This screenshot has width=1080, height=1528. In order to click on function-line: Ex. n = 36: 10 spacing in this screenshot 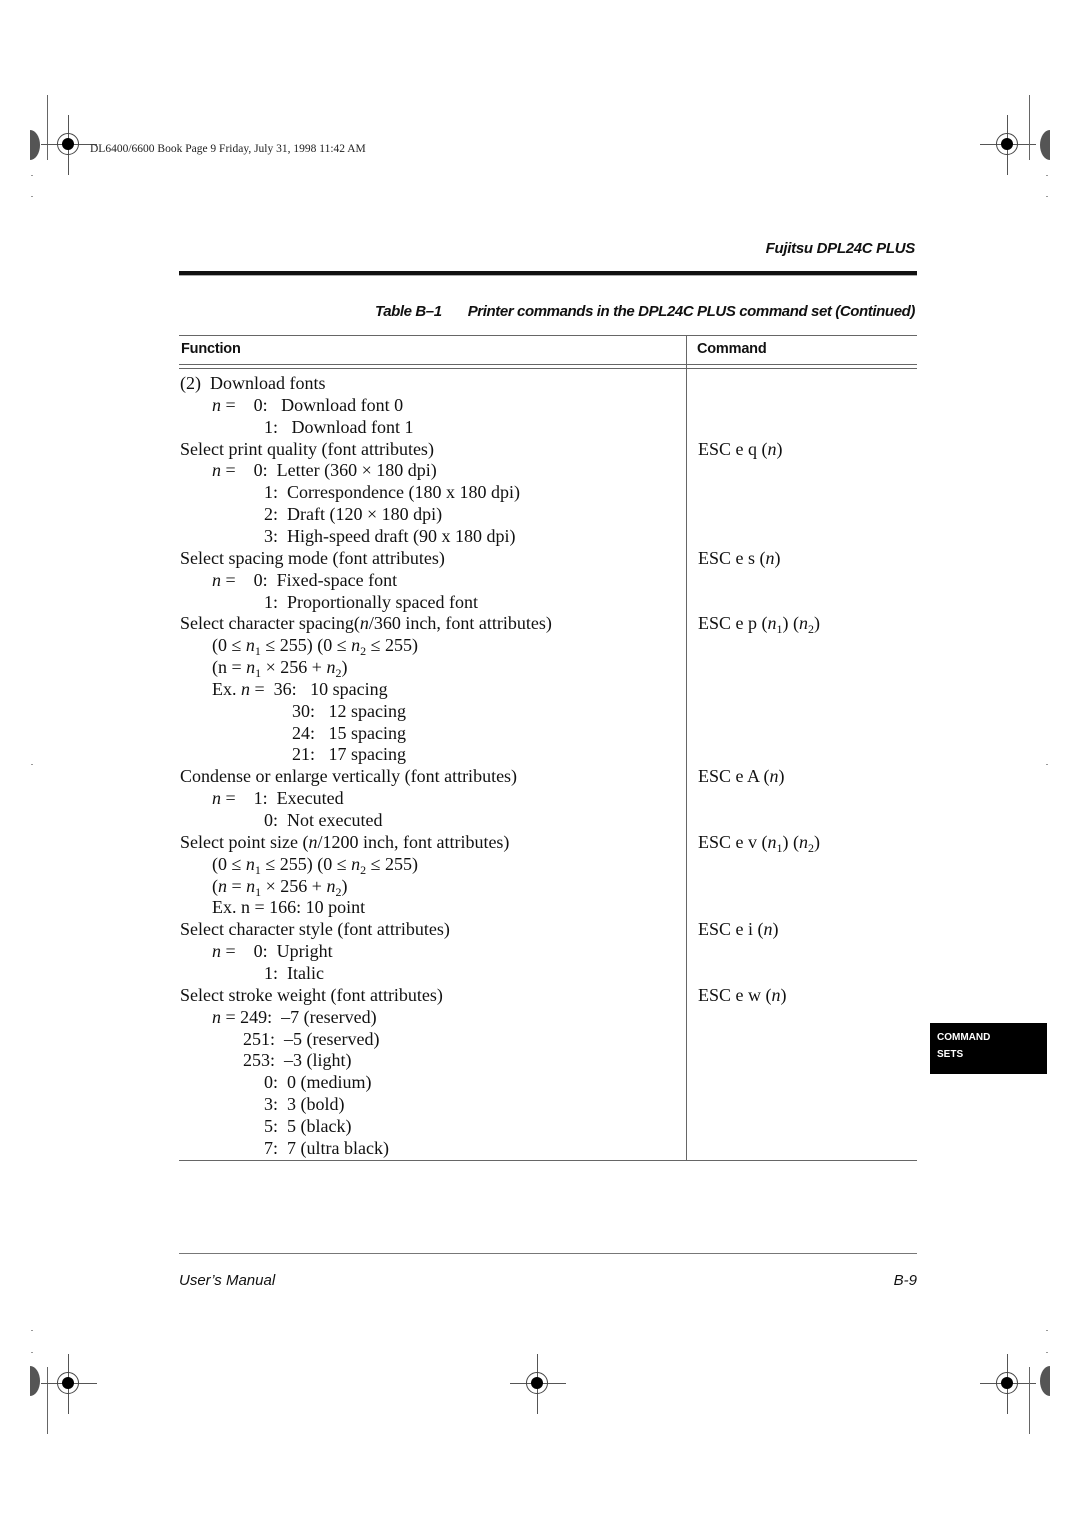, I will do `click(300, 688)`.